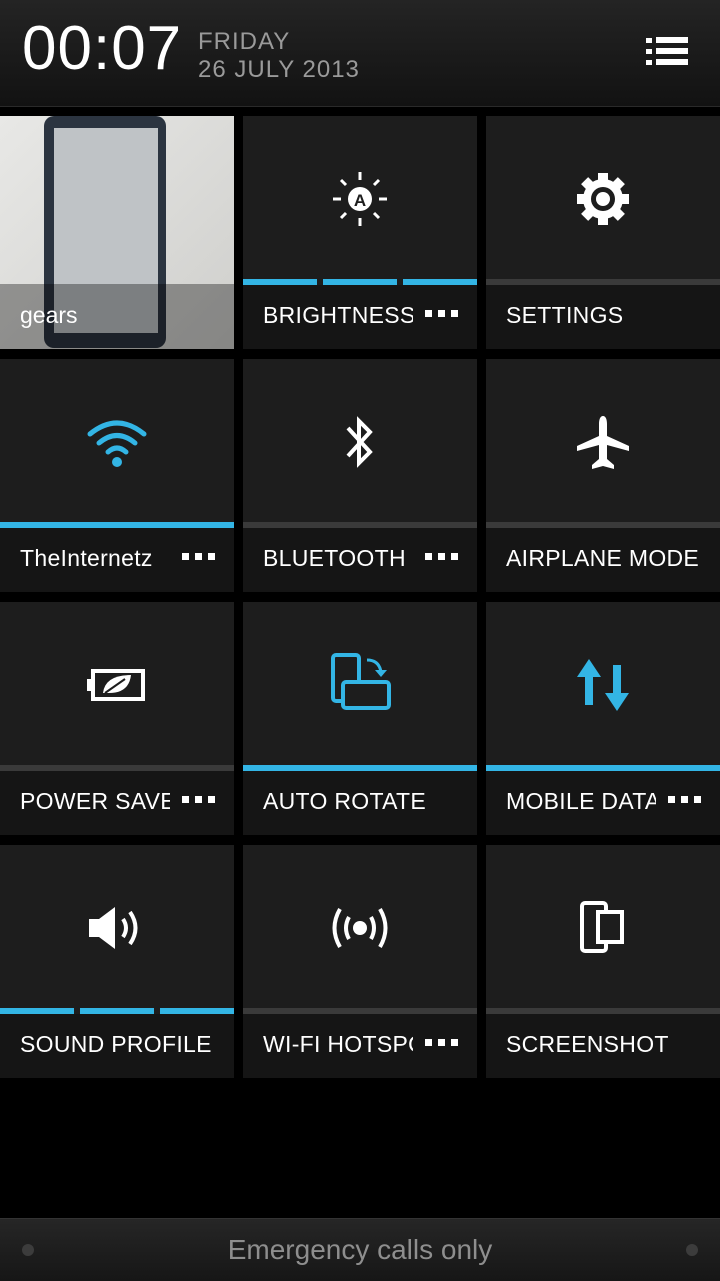 Image resolution: width=720 pixels, height=1281 pixels. Describe the element at coordinates (244, 41) in the screenshot. I see `day-of-week: FRIDAY` at that location.